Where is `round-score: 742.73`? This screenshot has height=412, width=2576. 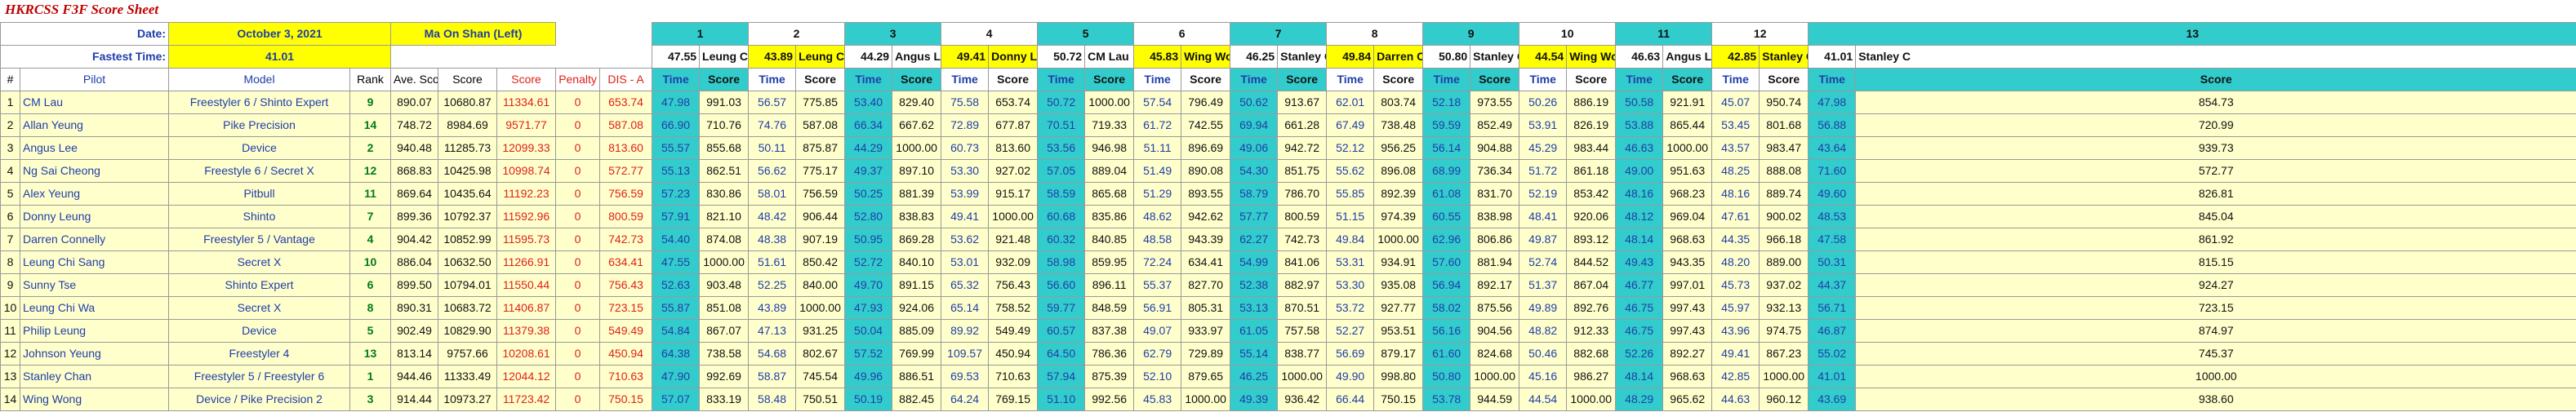
round-score: 742.73 is located at coordinates (1302, 239).